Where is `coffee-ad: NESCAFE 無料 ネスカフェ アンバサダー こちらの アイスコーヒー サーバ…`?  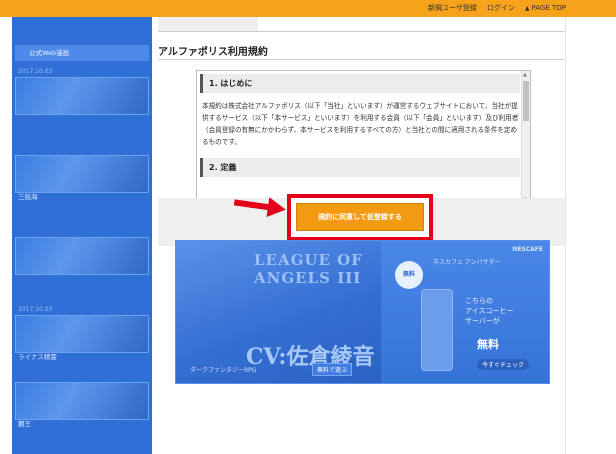 coffee-ad: NESCAFE 無料 ネスカフェ アンバサダー こちらの アイスコーヒー サーバ… is located at coordinates (465, 312).